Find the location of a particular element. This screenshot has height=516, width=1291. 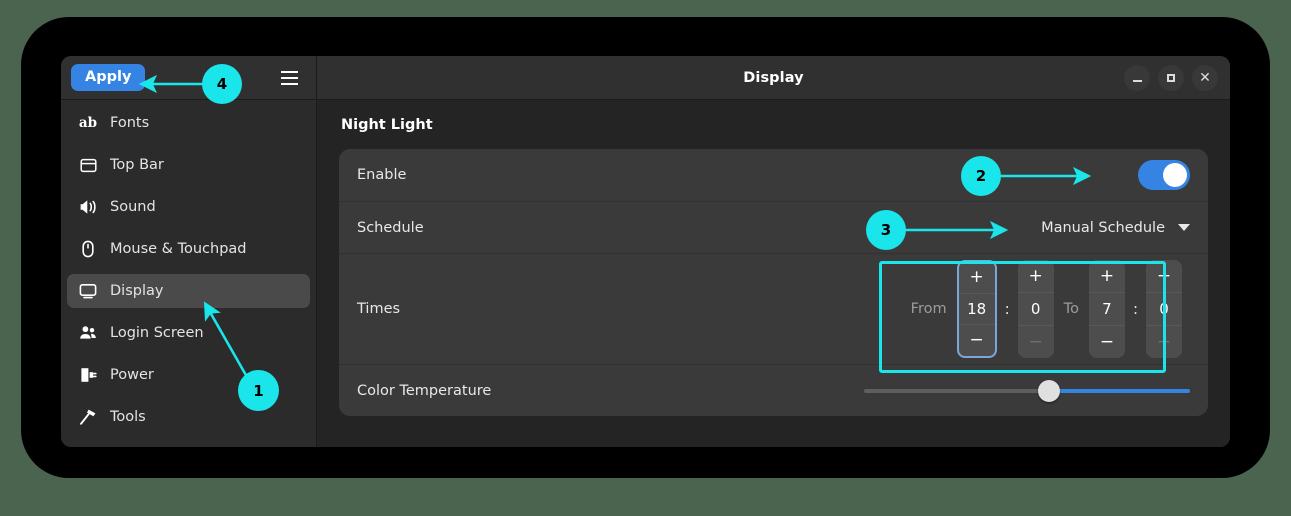

hammer-tools-icon is located at coordinates (88, 417).